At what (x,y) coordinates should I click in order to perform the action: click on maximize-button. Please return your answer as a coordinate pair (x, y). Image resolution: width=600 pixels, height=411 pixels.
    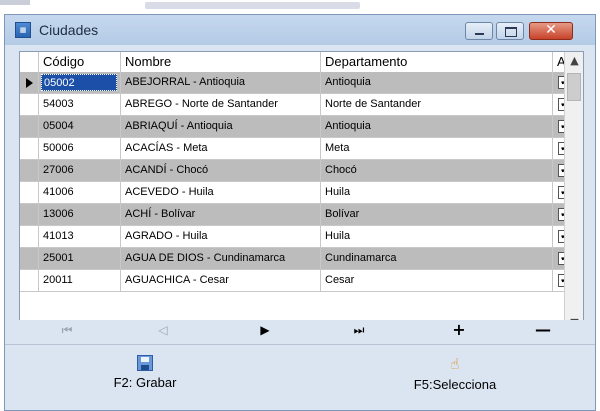
    Looking at the image, I should click on (510, 31).